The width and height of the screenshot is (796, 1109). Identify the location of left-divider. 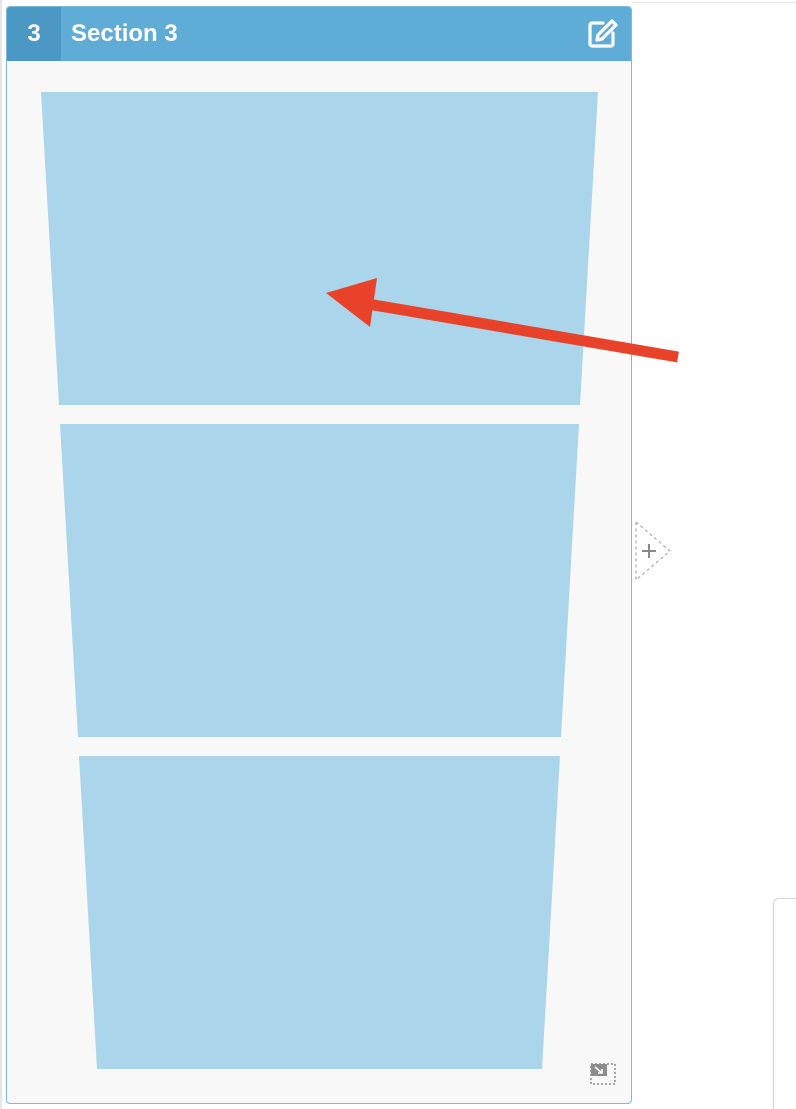
(1, 554).